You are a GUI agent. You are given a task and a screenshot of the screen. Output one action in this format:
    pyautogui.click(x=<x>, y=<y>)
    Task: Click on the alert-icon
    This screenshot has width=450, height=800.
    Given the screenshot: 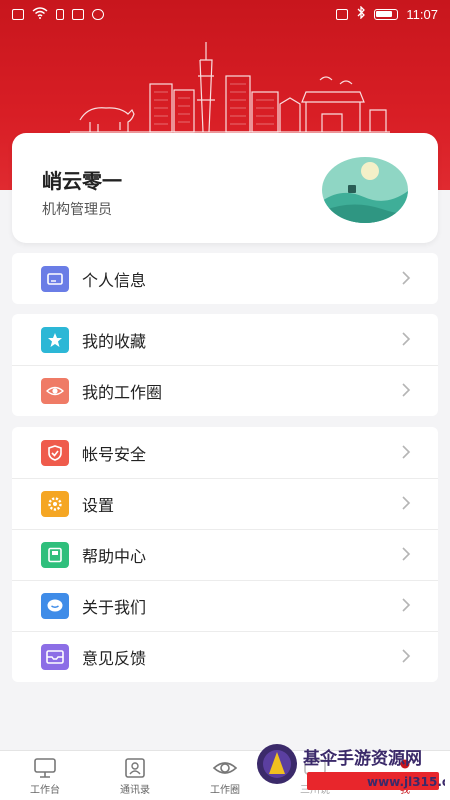 What is the action you would take?
    pyautogui.click(x=18, y=14)
    